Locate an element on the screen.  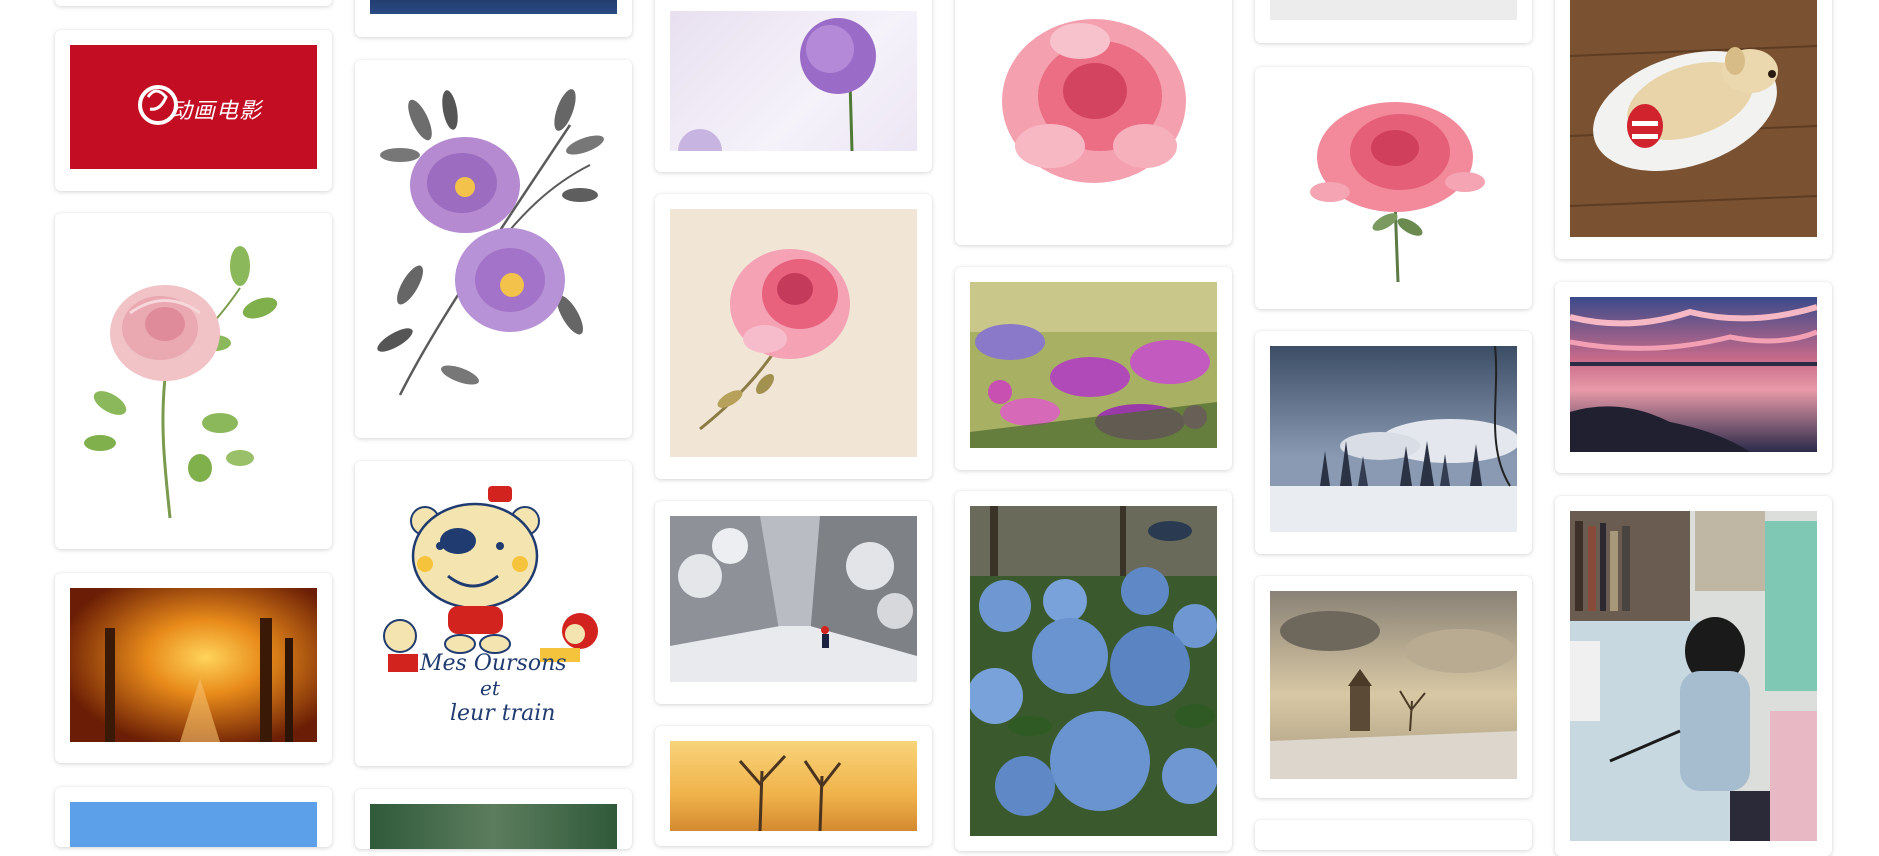
purple-allium-image is located at coordinates (793, 81).